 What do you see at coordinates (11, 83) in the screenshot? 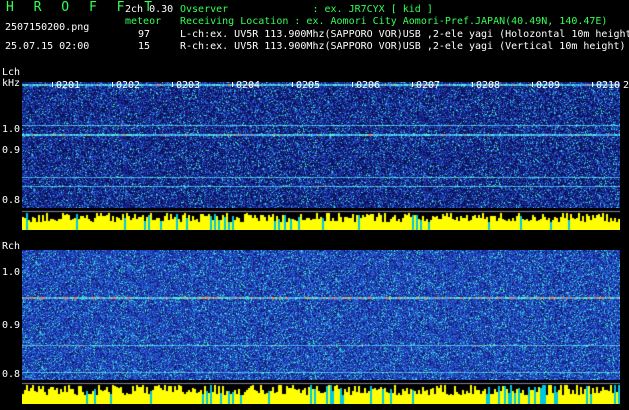
I see `khz-unit-label: kHz` at bounding box center [11, 83].